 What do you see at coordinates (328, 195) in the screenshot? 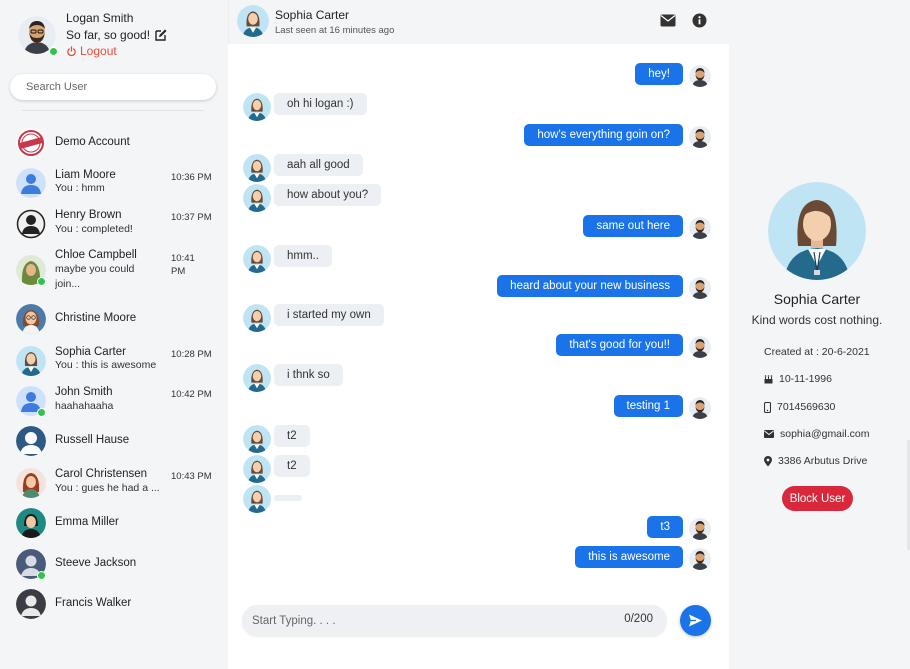
I see `received-message-bubble: how about you?` at bounding box center [328, 195].